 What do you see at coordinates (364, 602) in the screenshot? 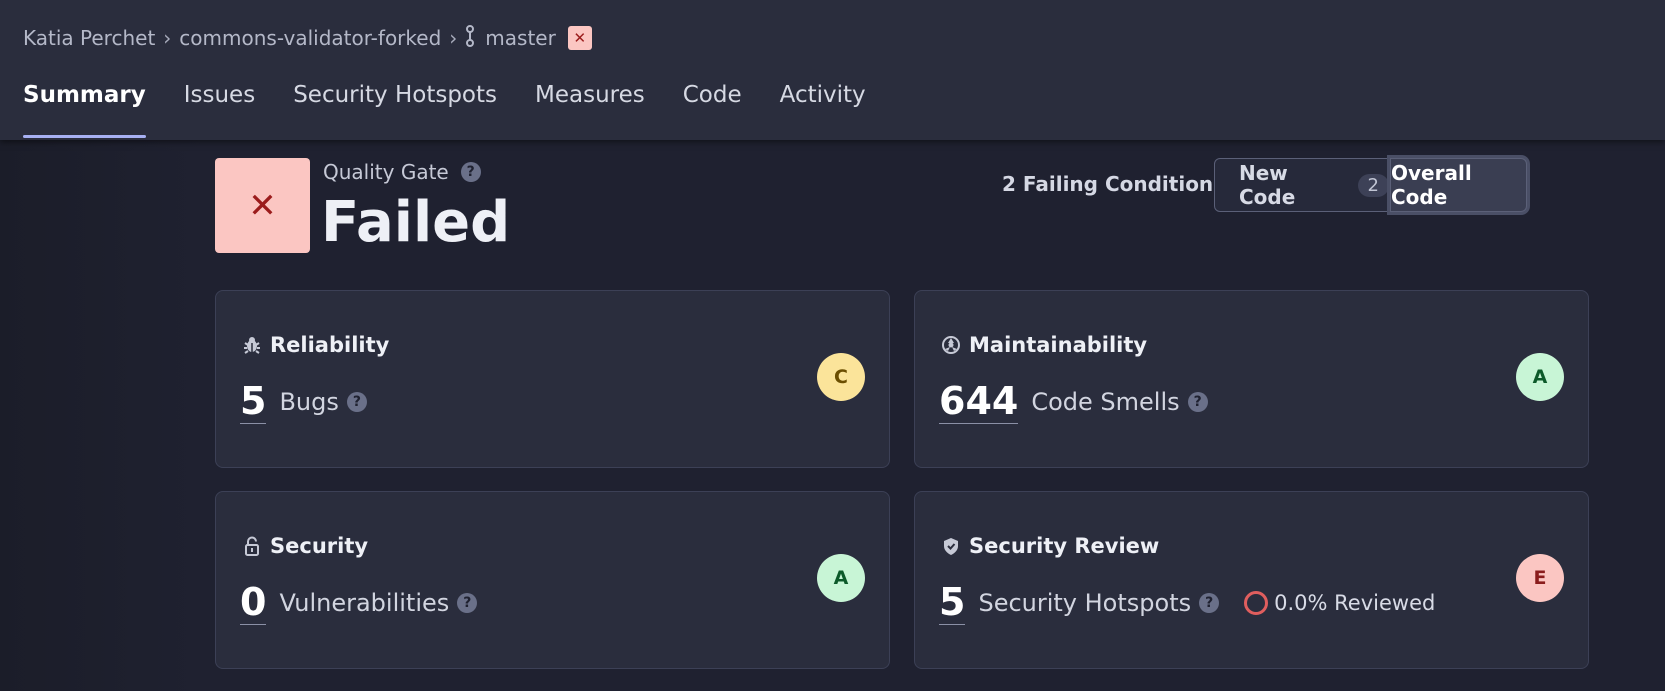
I see `vulnerabilities-label: Vulnerabilities` at bounding box center [364, 602].